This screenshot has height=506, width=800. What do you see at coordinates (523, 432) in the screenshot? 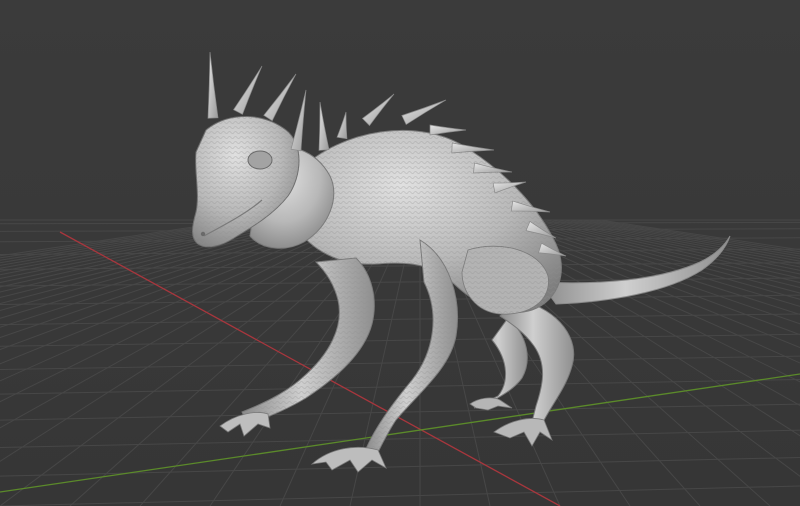
I see `hind-foot-near` at bounding box center [523, 432].